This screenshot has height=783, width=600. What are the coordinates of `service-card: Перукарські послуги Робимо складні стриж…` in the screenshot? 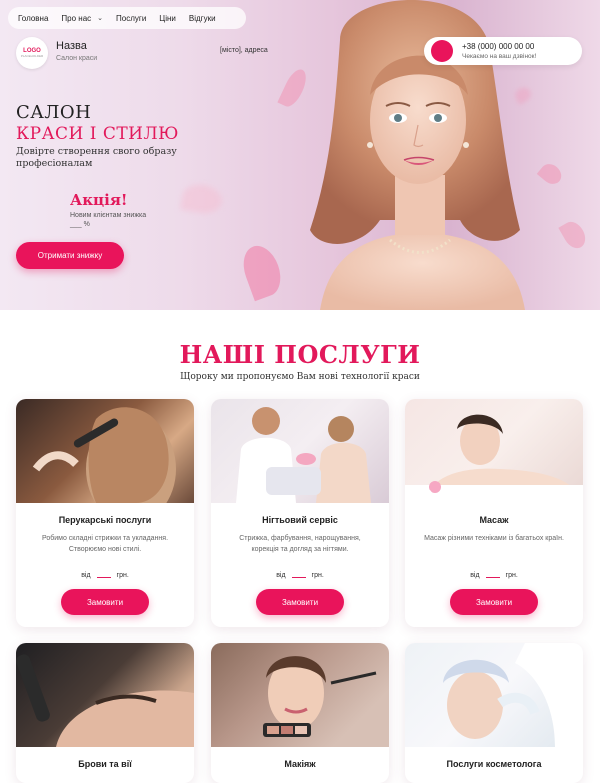 It's located at (105, 513).